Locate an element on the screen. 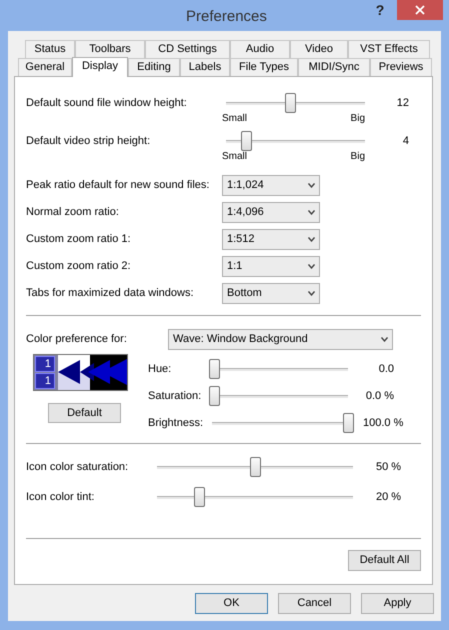 Image resolution: width=449 pixels, height=630 pixels. default-button: Default is located at coordinates (84, 413).